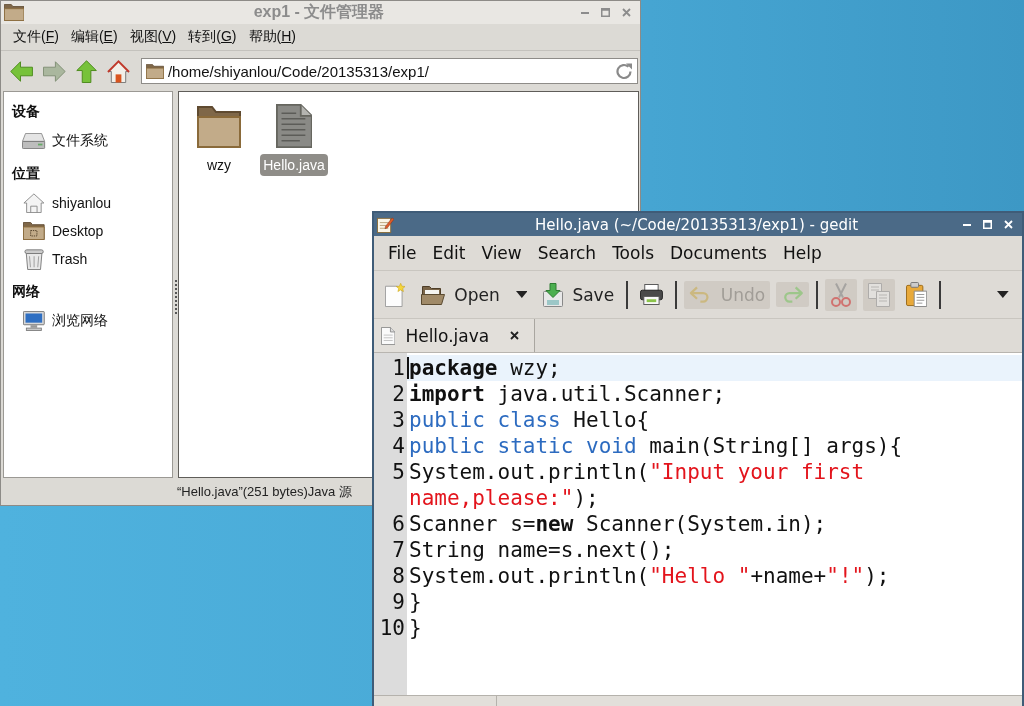 Image resolution: width=1024 pixels, height=706 pixels. I want to click on open-button: Open, so click(460, 294).